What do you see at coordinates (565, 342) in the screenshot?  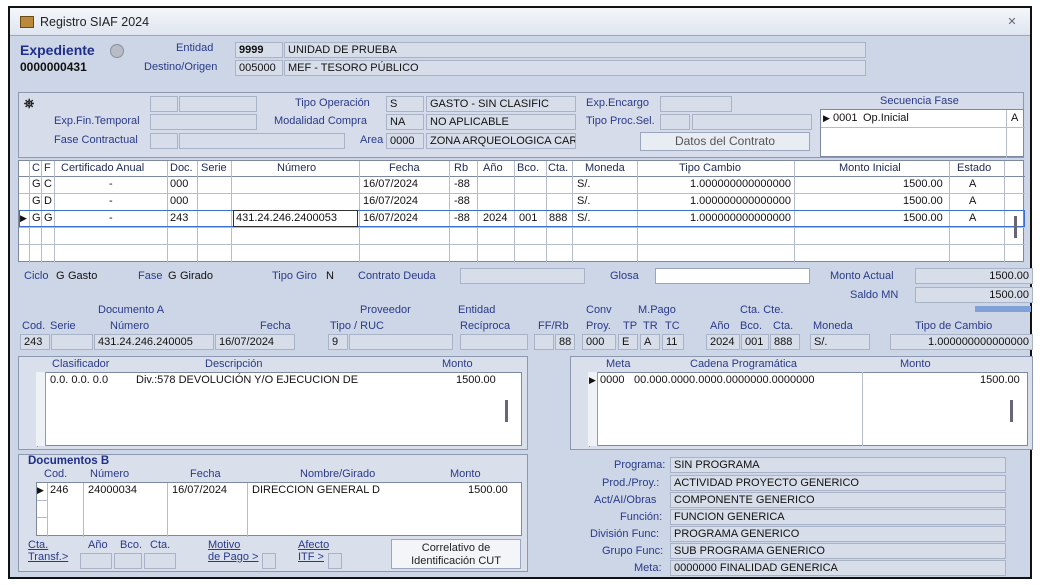 I see `doc-a-rb: 88` at bounding box center [565, 342].